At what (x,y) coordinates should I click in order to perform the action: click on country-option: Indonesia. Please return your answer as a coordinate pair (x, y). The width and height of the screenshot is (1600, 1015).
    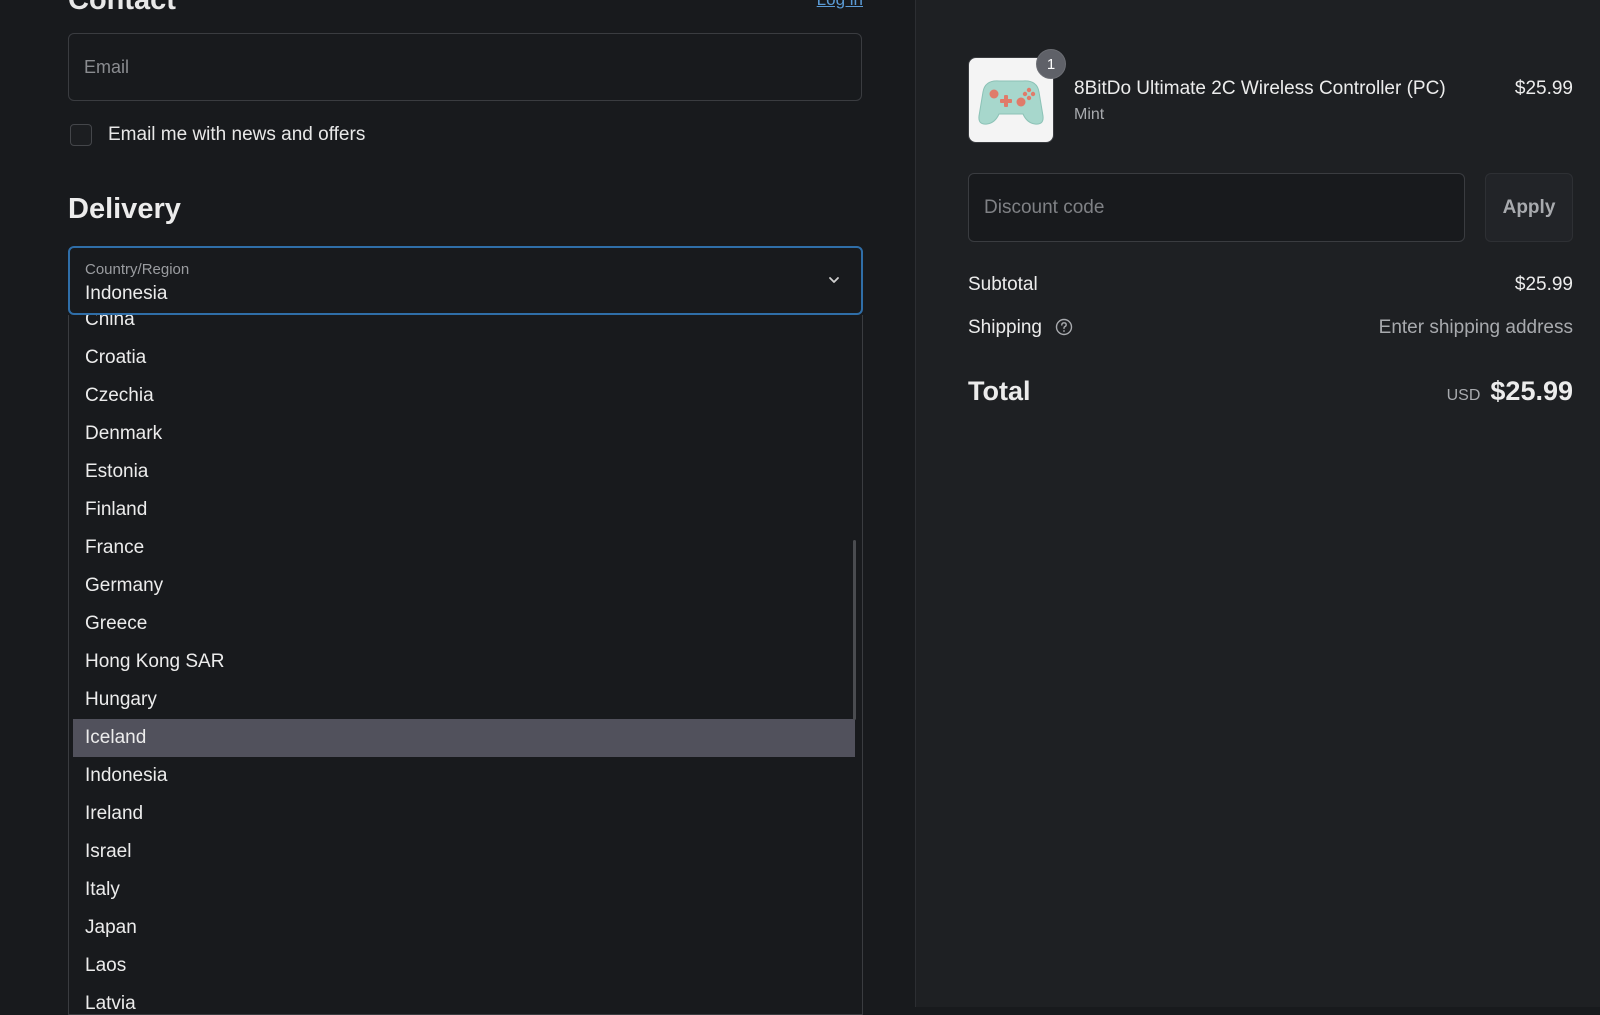
    Looking at the image, I should click on (464, 776).